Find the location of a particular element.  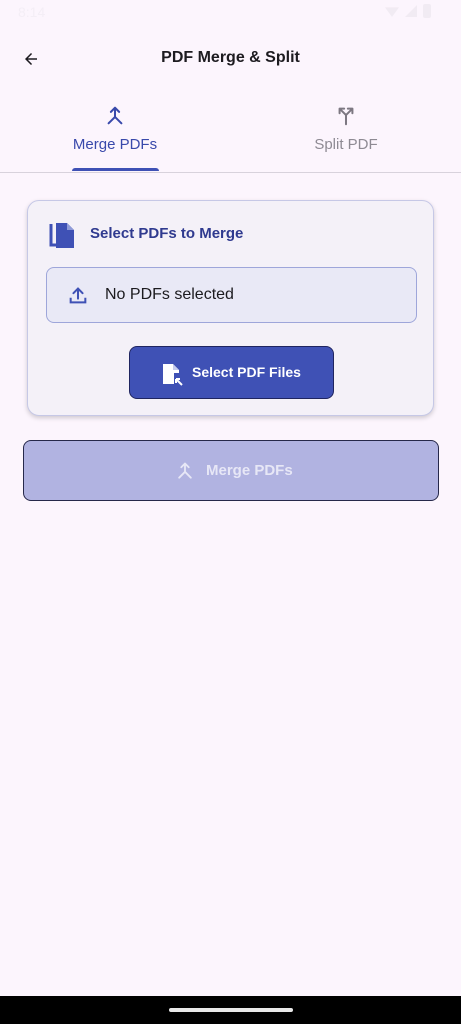

select-pdf-files-label: Select PDF Files is located at coordinates (246, 372).